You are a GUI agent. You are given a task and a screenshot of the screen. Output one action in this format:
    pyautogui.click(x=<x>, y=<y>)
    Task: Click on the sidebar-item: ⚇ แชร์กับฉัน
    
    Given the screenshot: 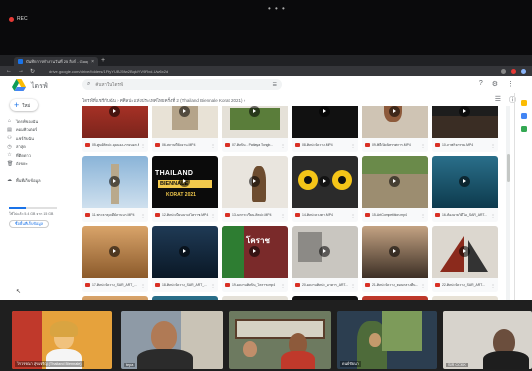 What is the action you would take?
    pyautogui.click(x=43, y=138)
    